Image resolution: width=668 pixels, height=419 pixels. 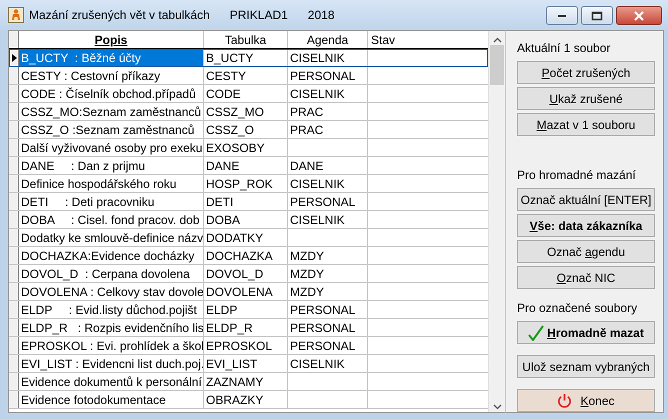 I want to click on table-cell: HOSP_ROK, so click(x=246, y=183).